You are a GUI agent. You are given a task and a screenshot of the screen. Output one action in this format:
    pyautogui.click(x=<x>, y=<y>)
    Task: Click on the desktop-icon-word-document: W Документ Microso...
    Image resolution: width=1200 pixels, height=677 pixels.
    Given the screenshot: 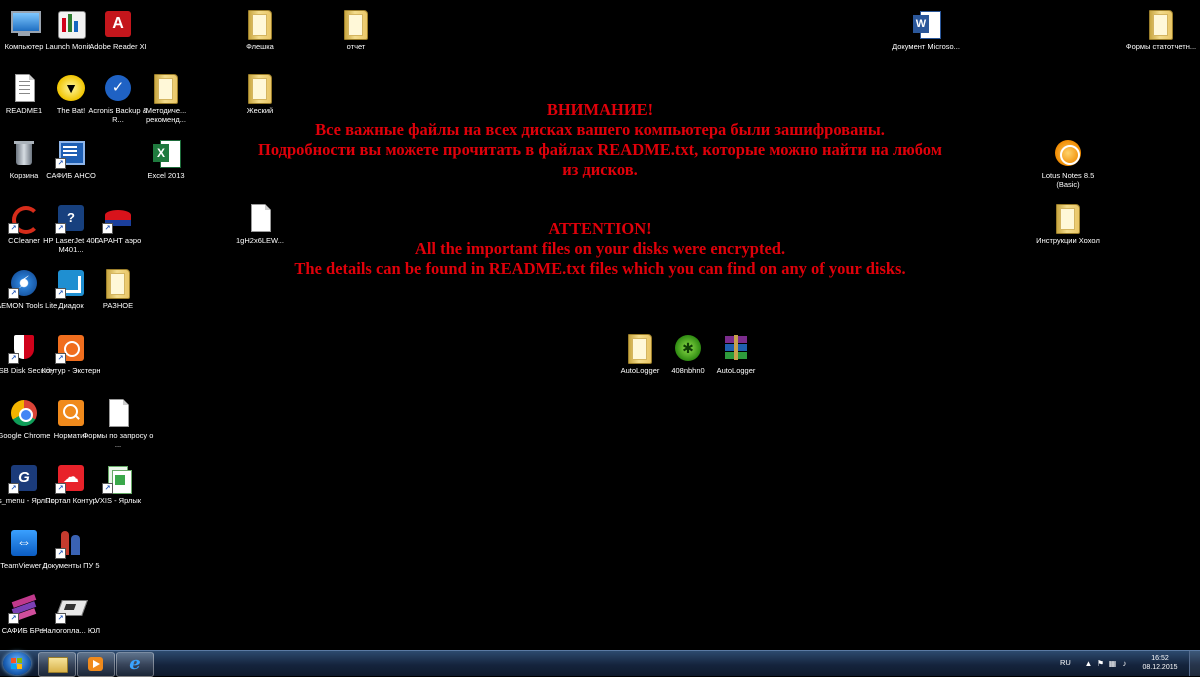 What is the action you would take?
    pyautogui.click(x=926, y=36)
    